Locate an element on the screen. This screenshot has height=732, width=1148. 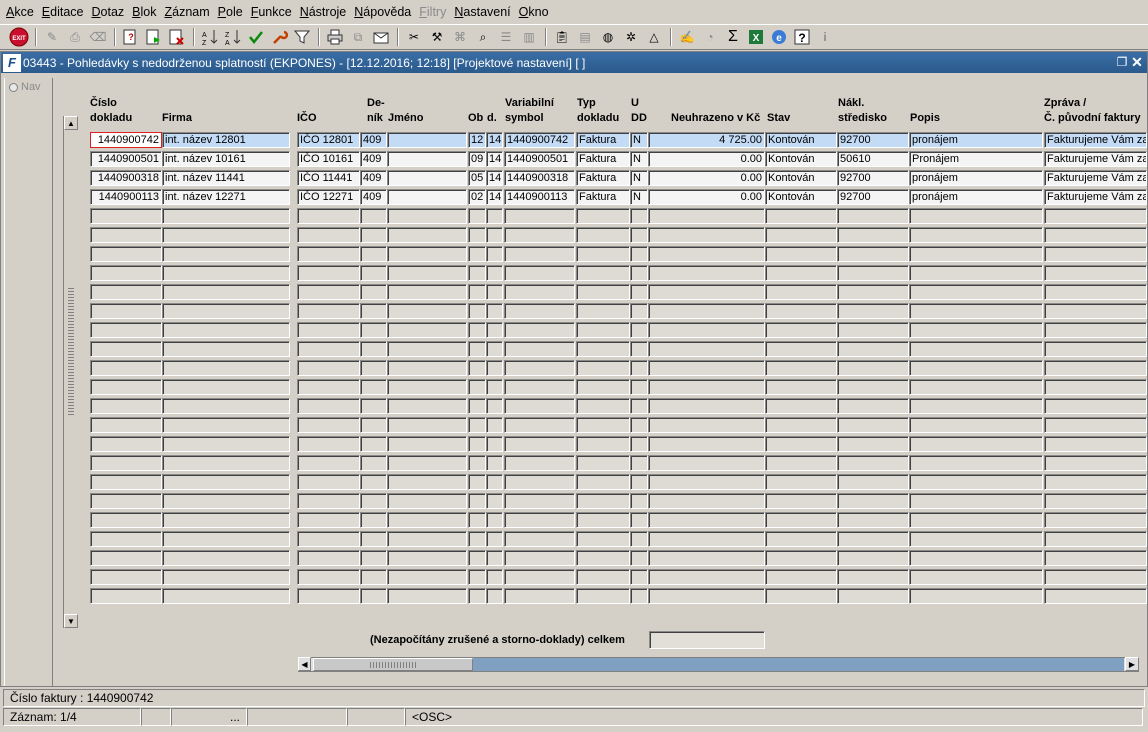
info-icon: i is located at coordinates (825, 37).